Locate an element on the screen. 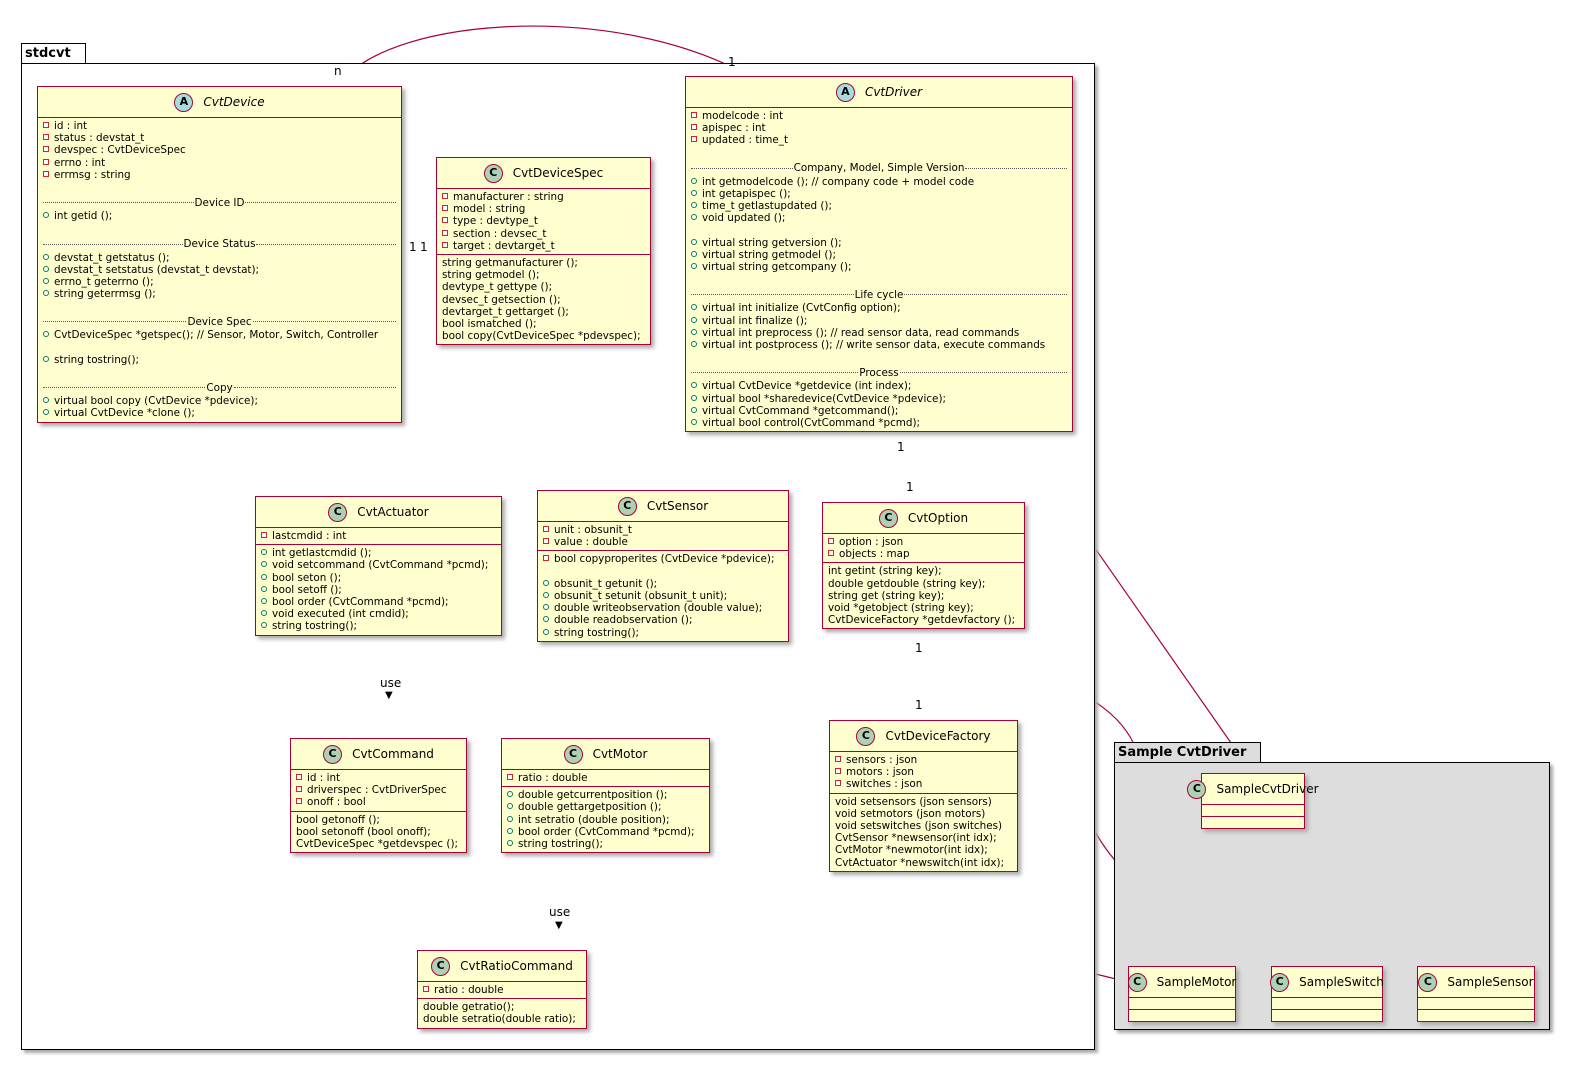  class-samplemotor: C SampleMotor is located at coordinates (1181, 994).